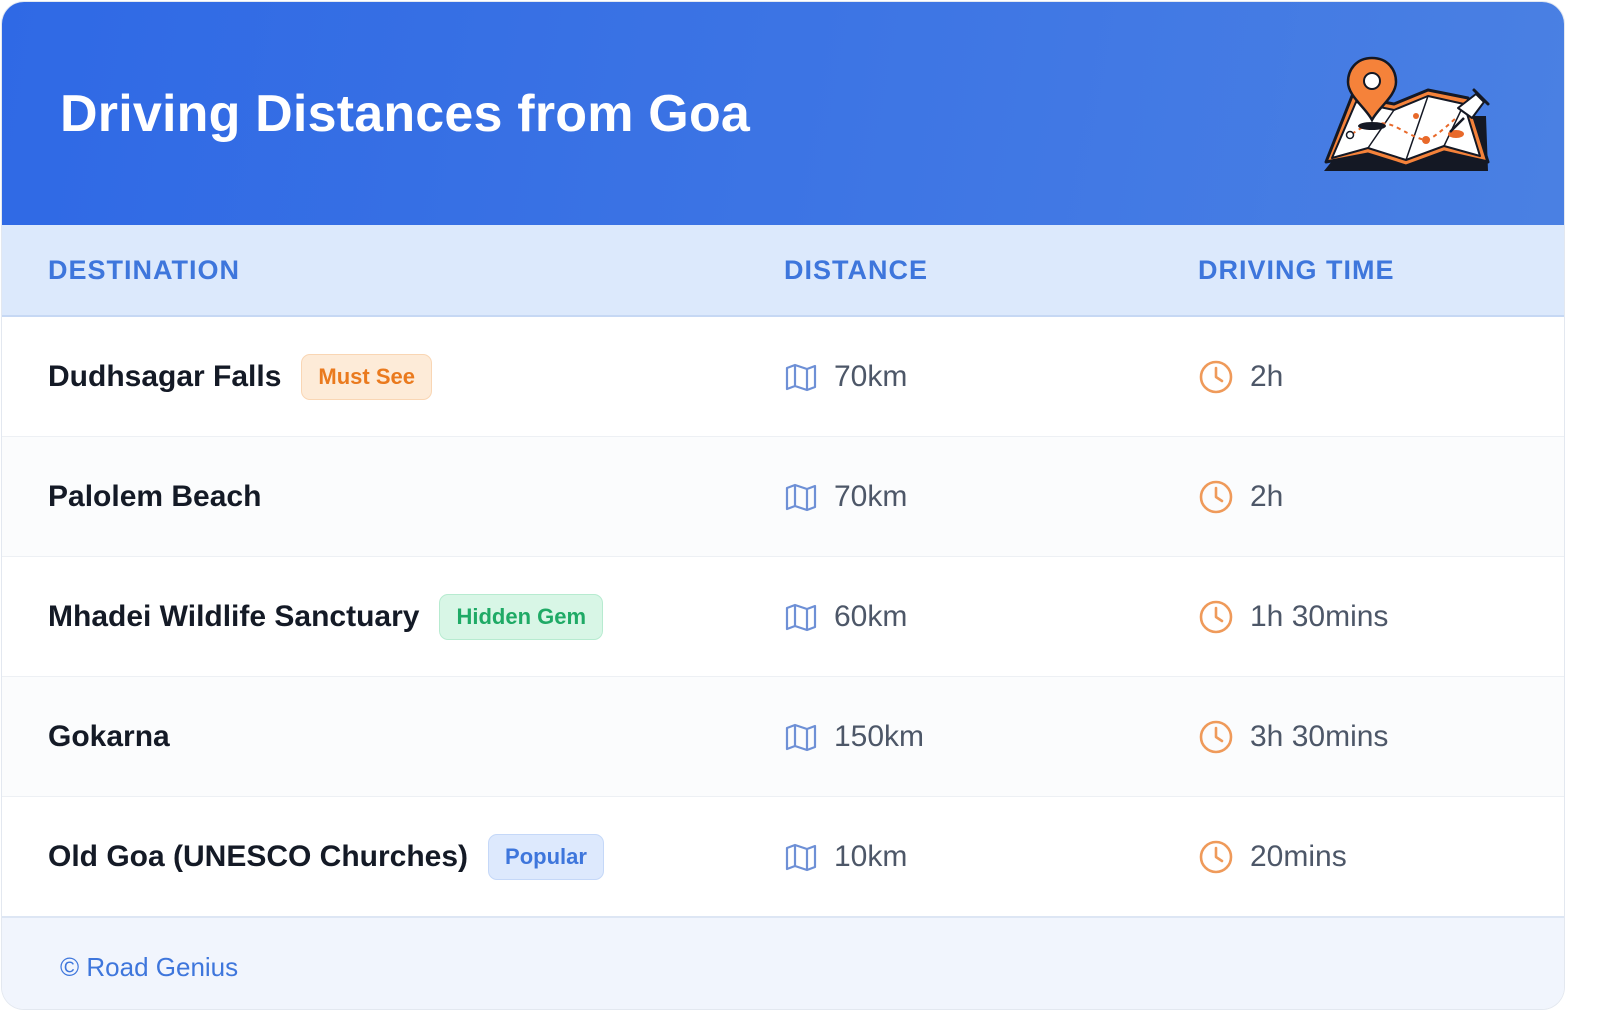 This screenshot has height=1034, width=1604. I want to click on hidden-gem-badge: Hidden Gem, so click(521, 616).